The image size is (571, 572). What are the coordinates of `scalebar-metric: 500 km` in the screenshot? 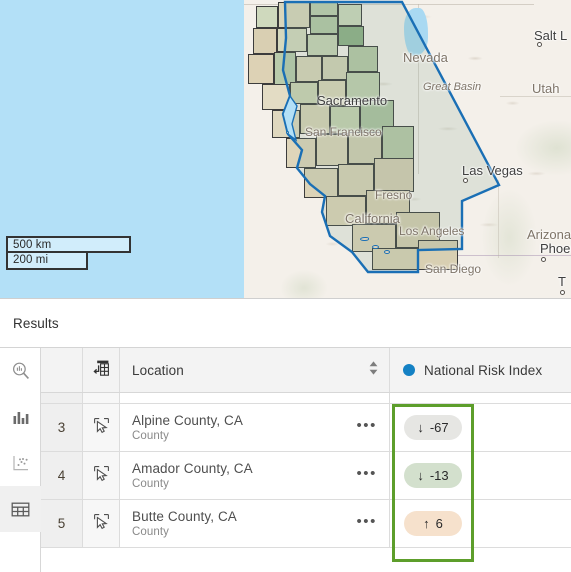 It's located at (68, 244).